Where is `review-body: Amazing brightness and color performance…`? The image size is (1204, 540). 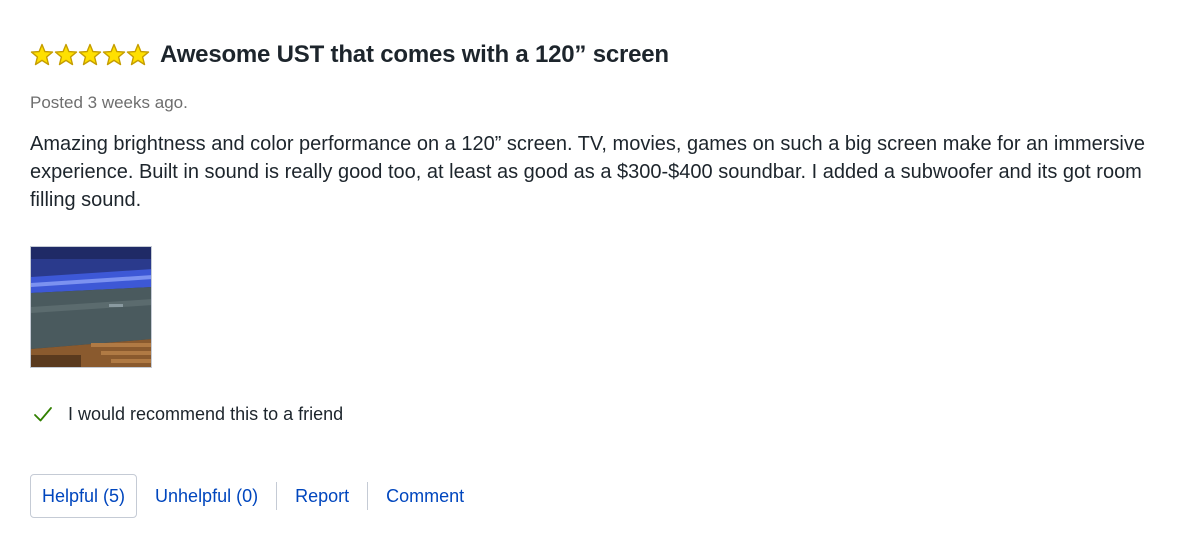
review-body: Amazing brightness and color performance… is located at coordinates (587, 172).